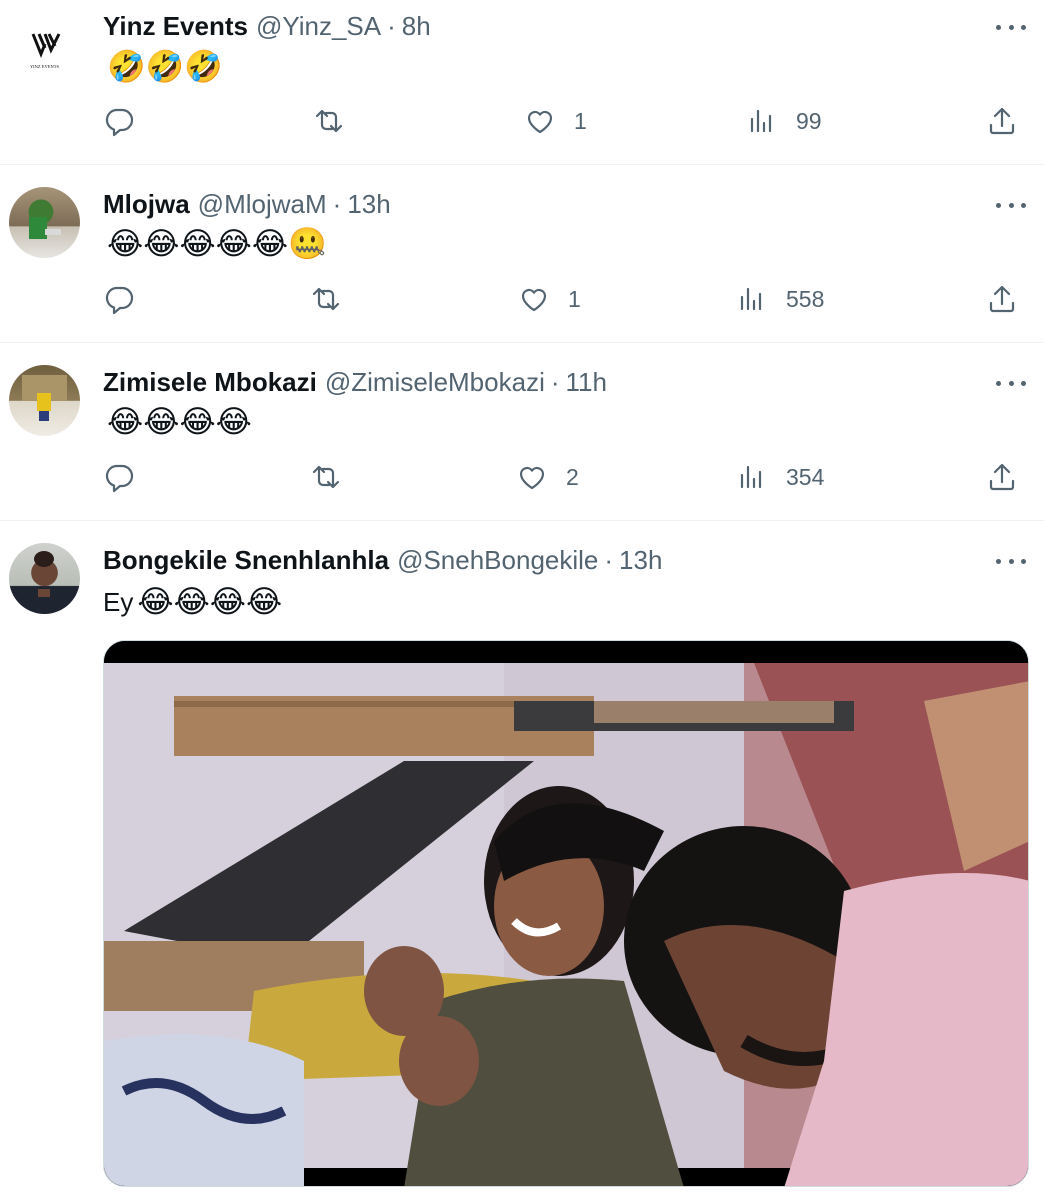 The image size is (1044, 1200). I want to click on tweet-text: Ey 😂😂😂😂, so click(192, 602).